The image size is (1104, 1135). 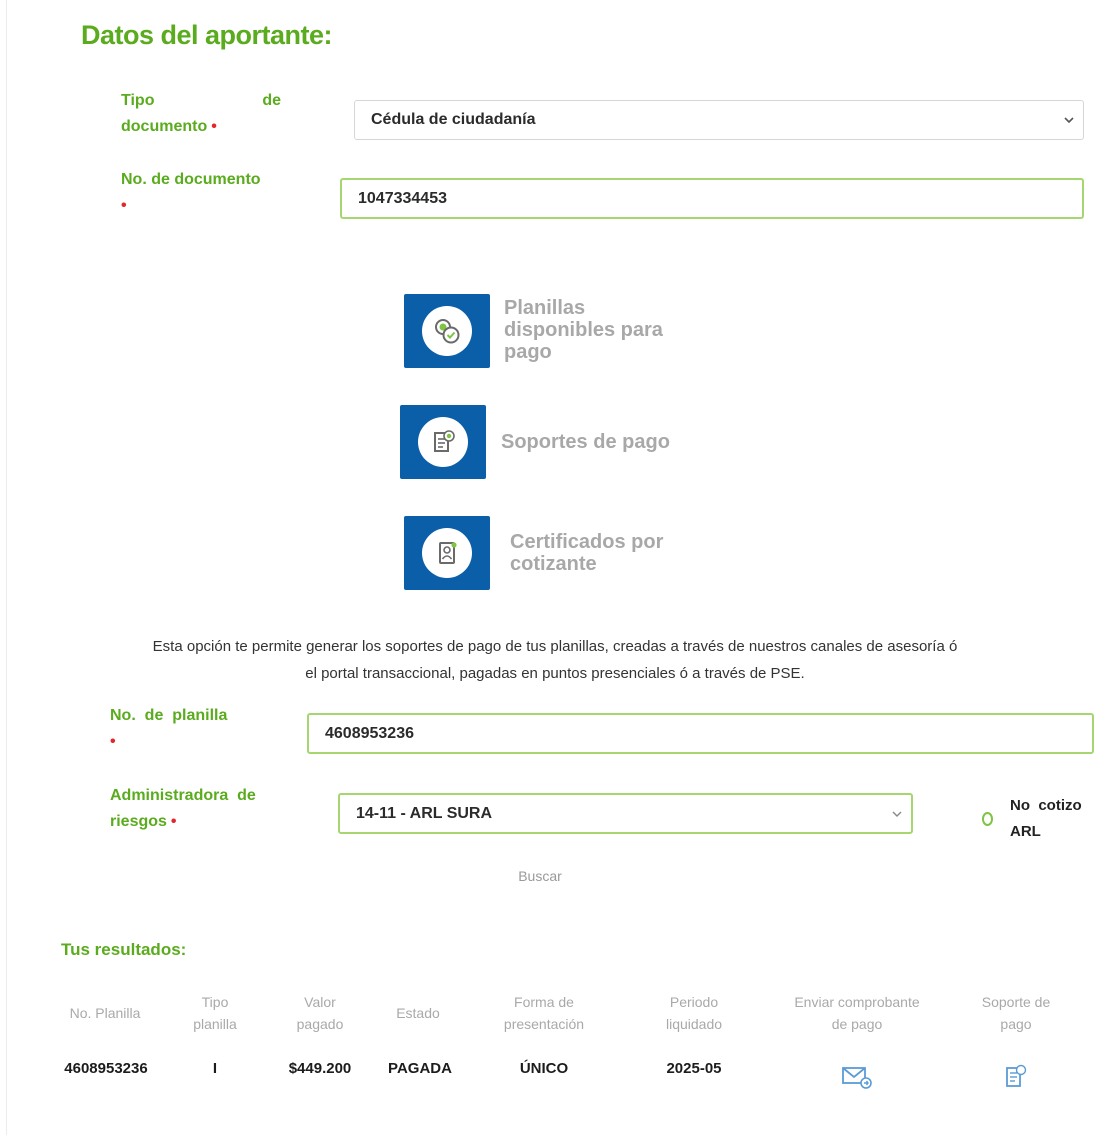 What do you see at coordinates (420, 1068) in the screenshot?
I see `cell-estado: PAGADA` at bounding box center [420, 1068].